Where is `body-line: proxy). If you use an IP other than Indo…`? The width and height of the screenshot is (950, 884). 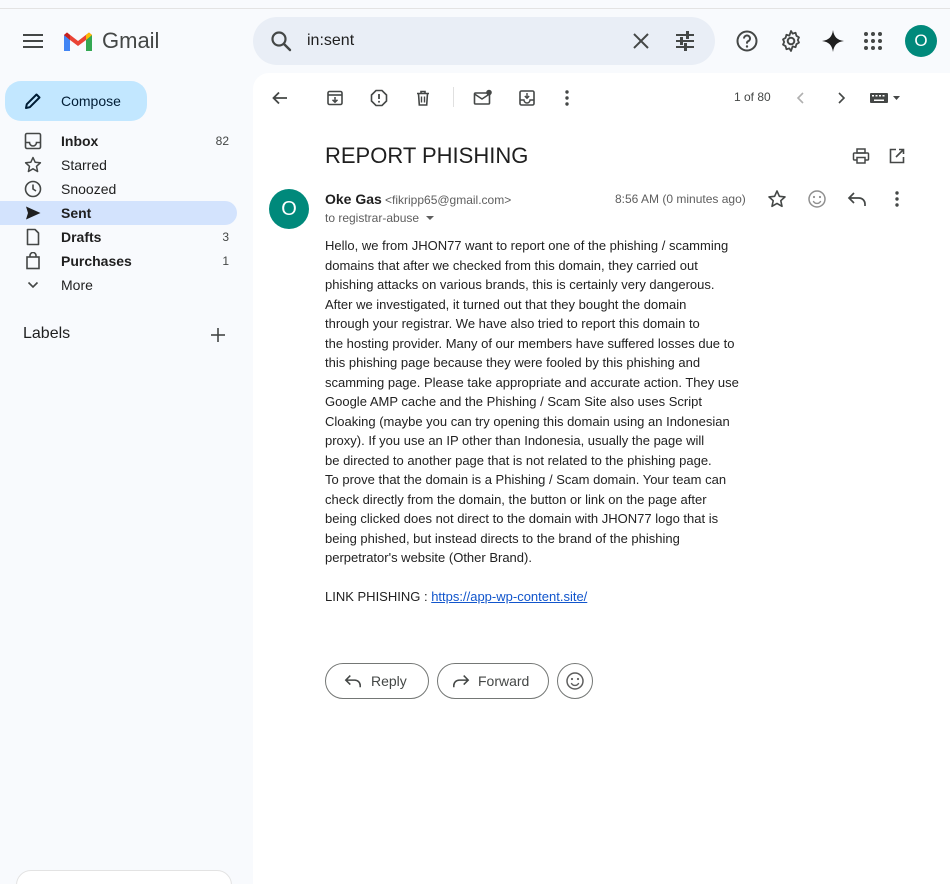 body-line: proxy). If you use an IP other than Indo… is located at coordinates (515, 440).